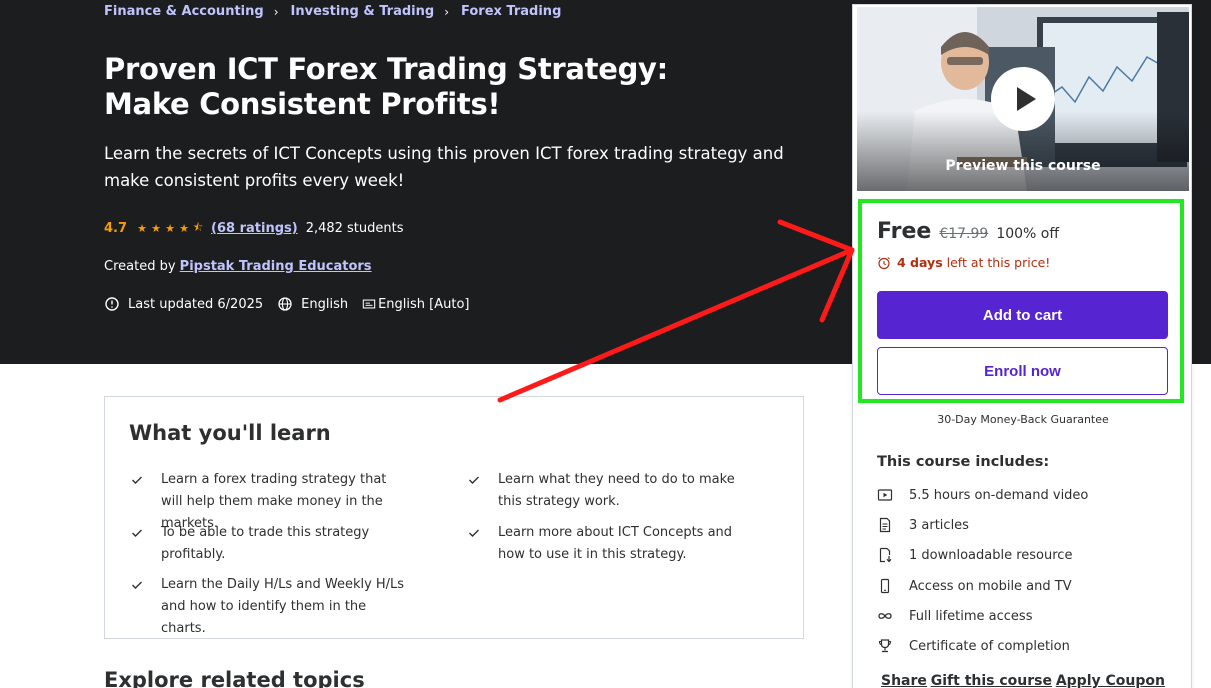  Describe the element at coordinates (354, 228) in the screenshot. I see `students-count: 2,482 students` at that location.